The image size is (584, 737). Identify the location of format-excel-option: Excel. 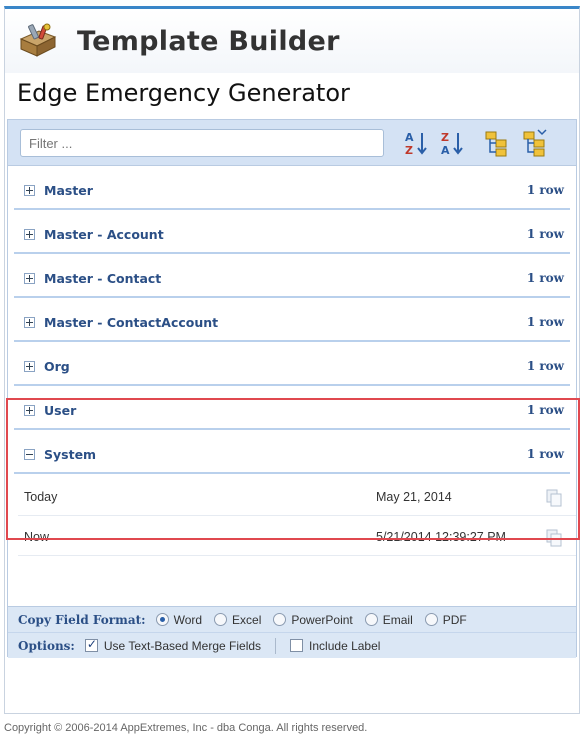
(237, 620).